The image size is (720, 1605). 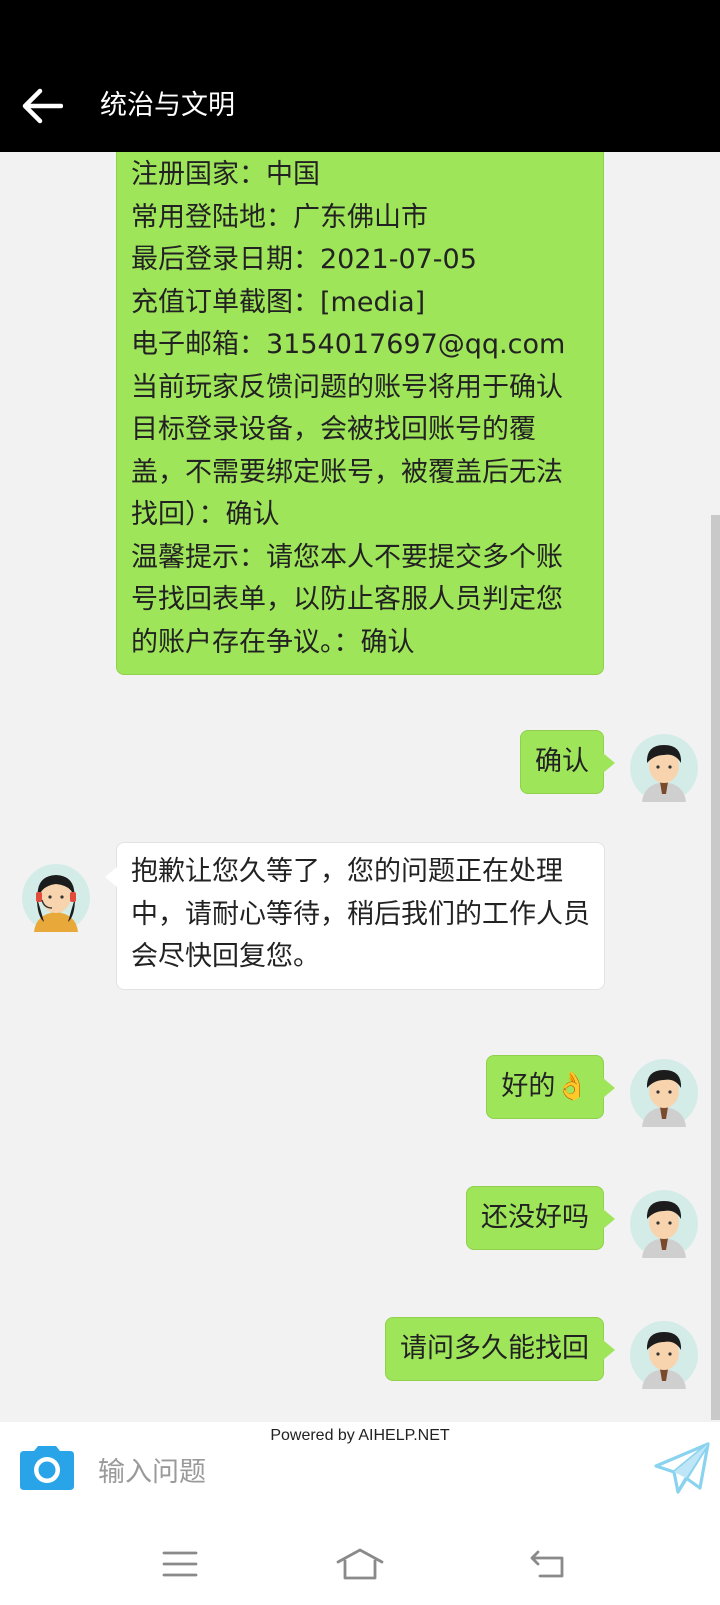 I want to click on message-bubble-agent: 抱歉让您久等了，您的问题正在处理中，请耐心等待，稍后我们的工作人员会尽快回复您。, so click(x=355, y=916).